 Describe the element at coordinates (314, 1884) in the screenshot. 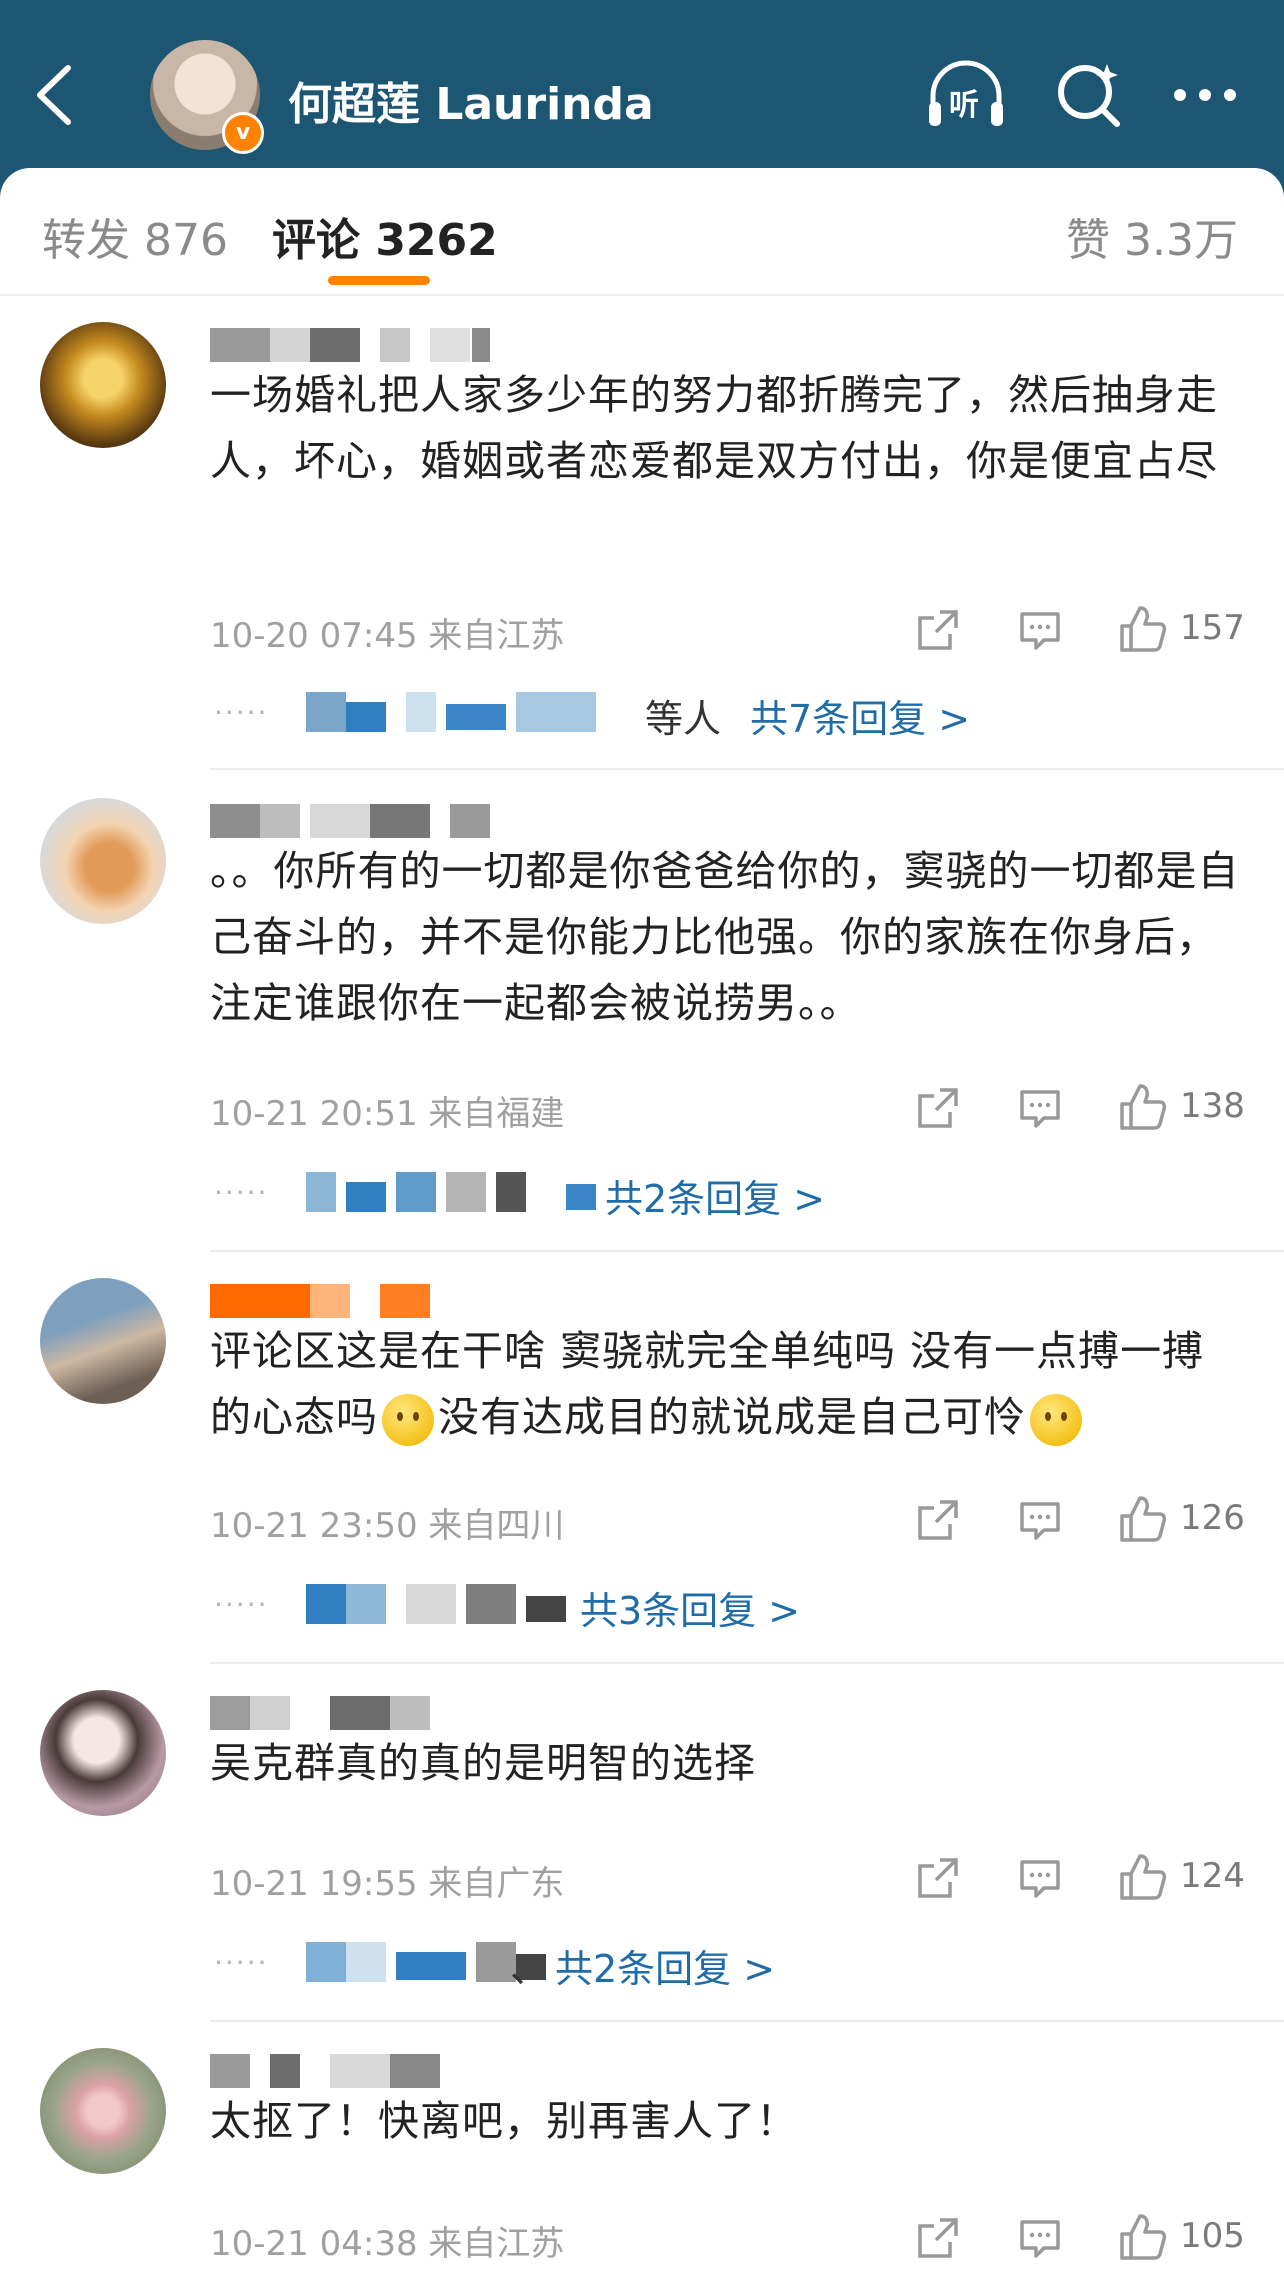

I see `comment-time: 10-21 19:55` at that location.